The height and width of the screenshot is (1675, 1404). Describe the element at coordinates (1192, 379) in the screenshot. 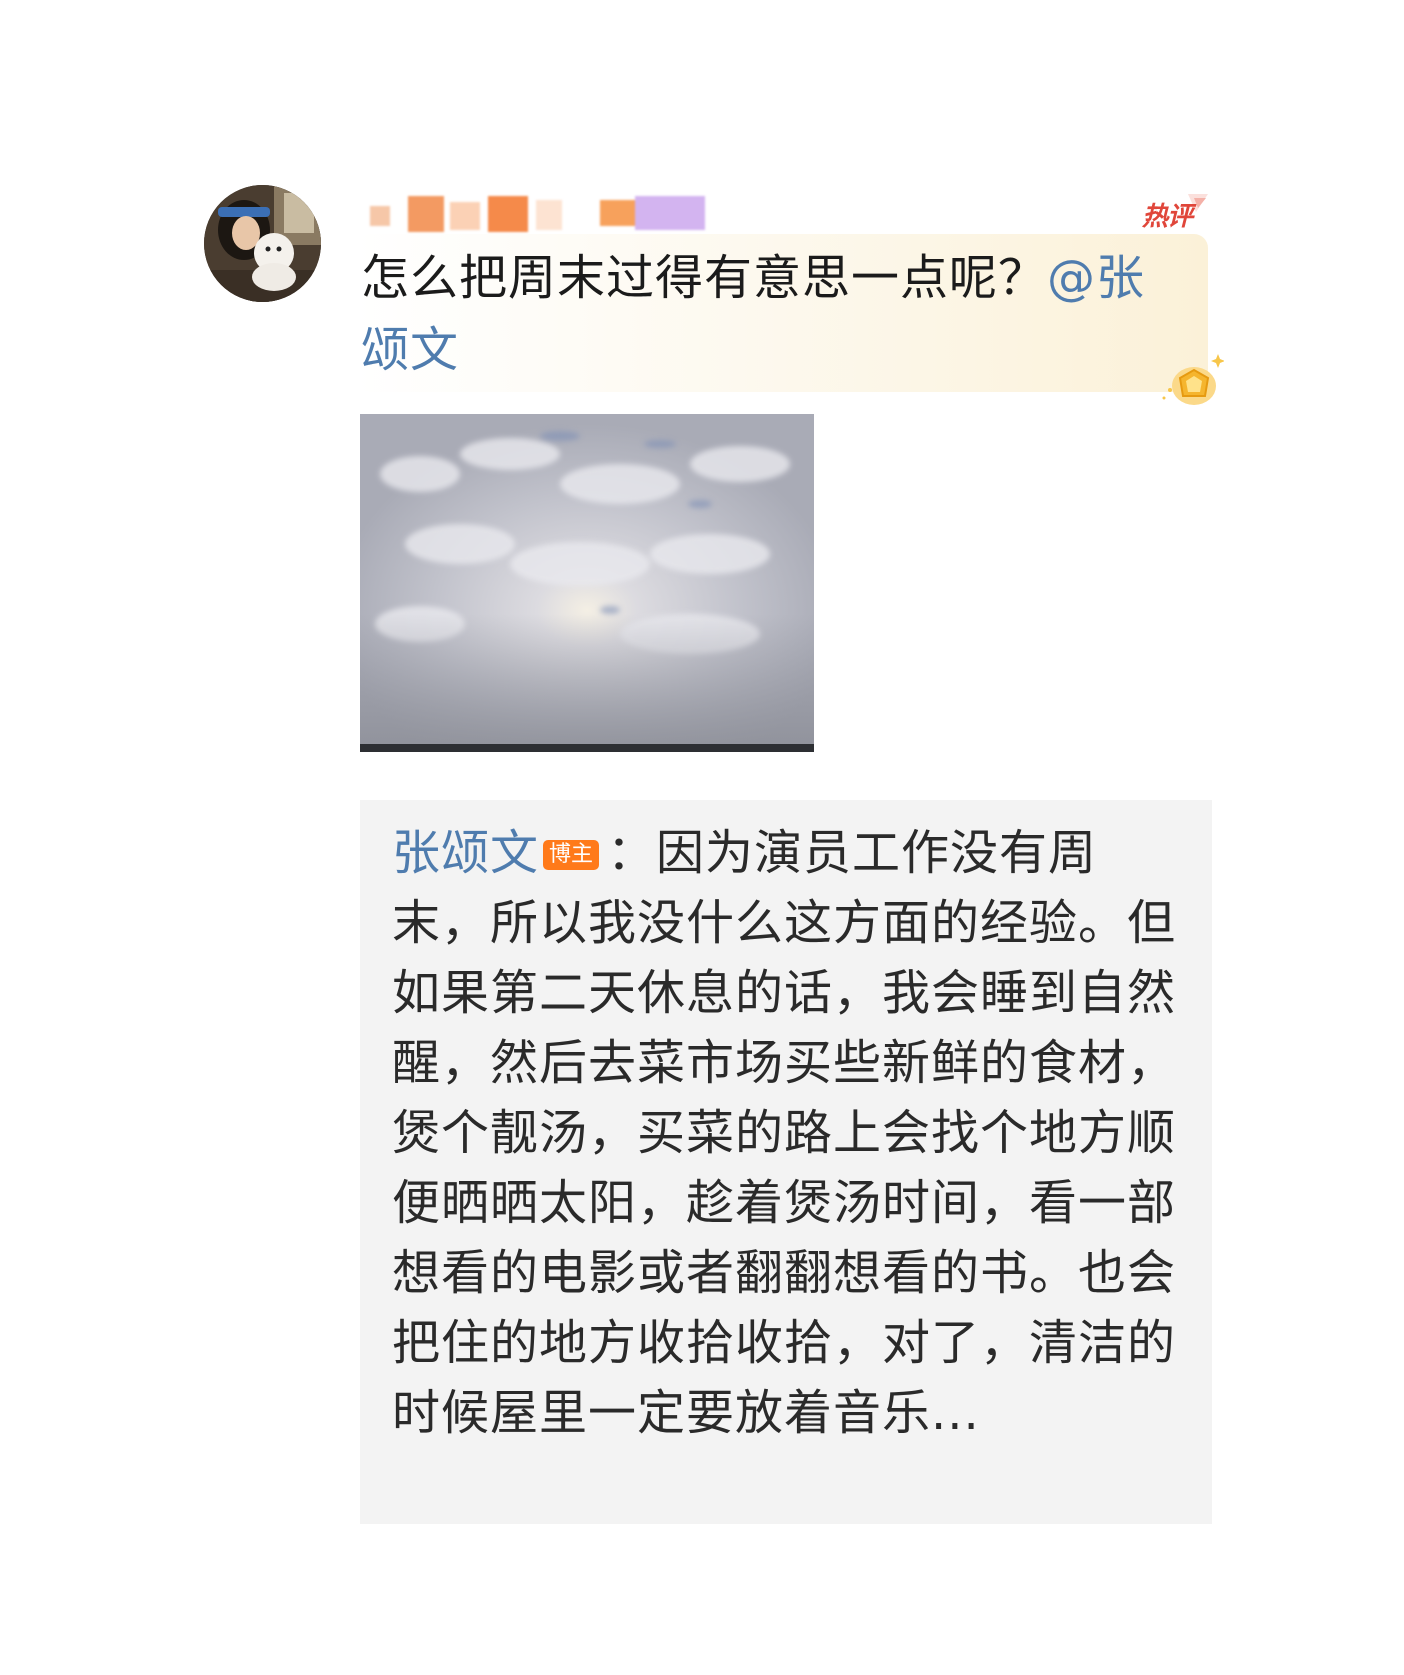

I see `trophy-icon` at that location.